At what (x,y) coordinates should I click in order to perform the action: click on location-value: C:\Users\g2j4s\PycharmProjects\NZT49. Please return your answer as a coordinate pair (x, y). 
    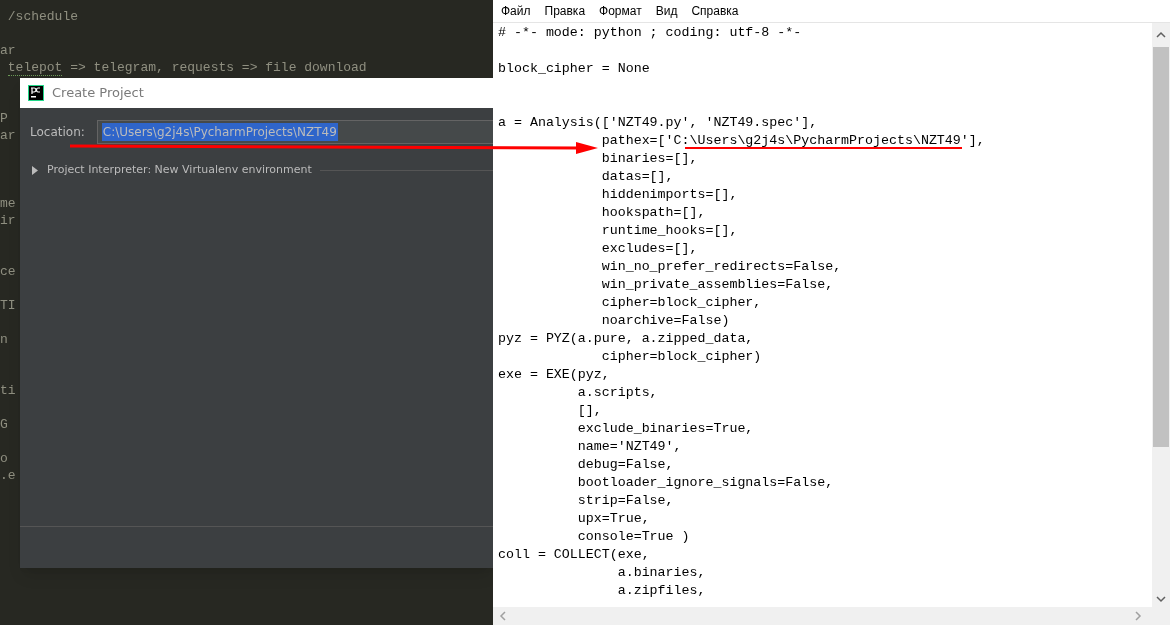
    Looking at the image, I should click on (219, 132).